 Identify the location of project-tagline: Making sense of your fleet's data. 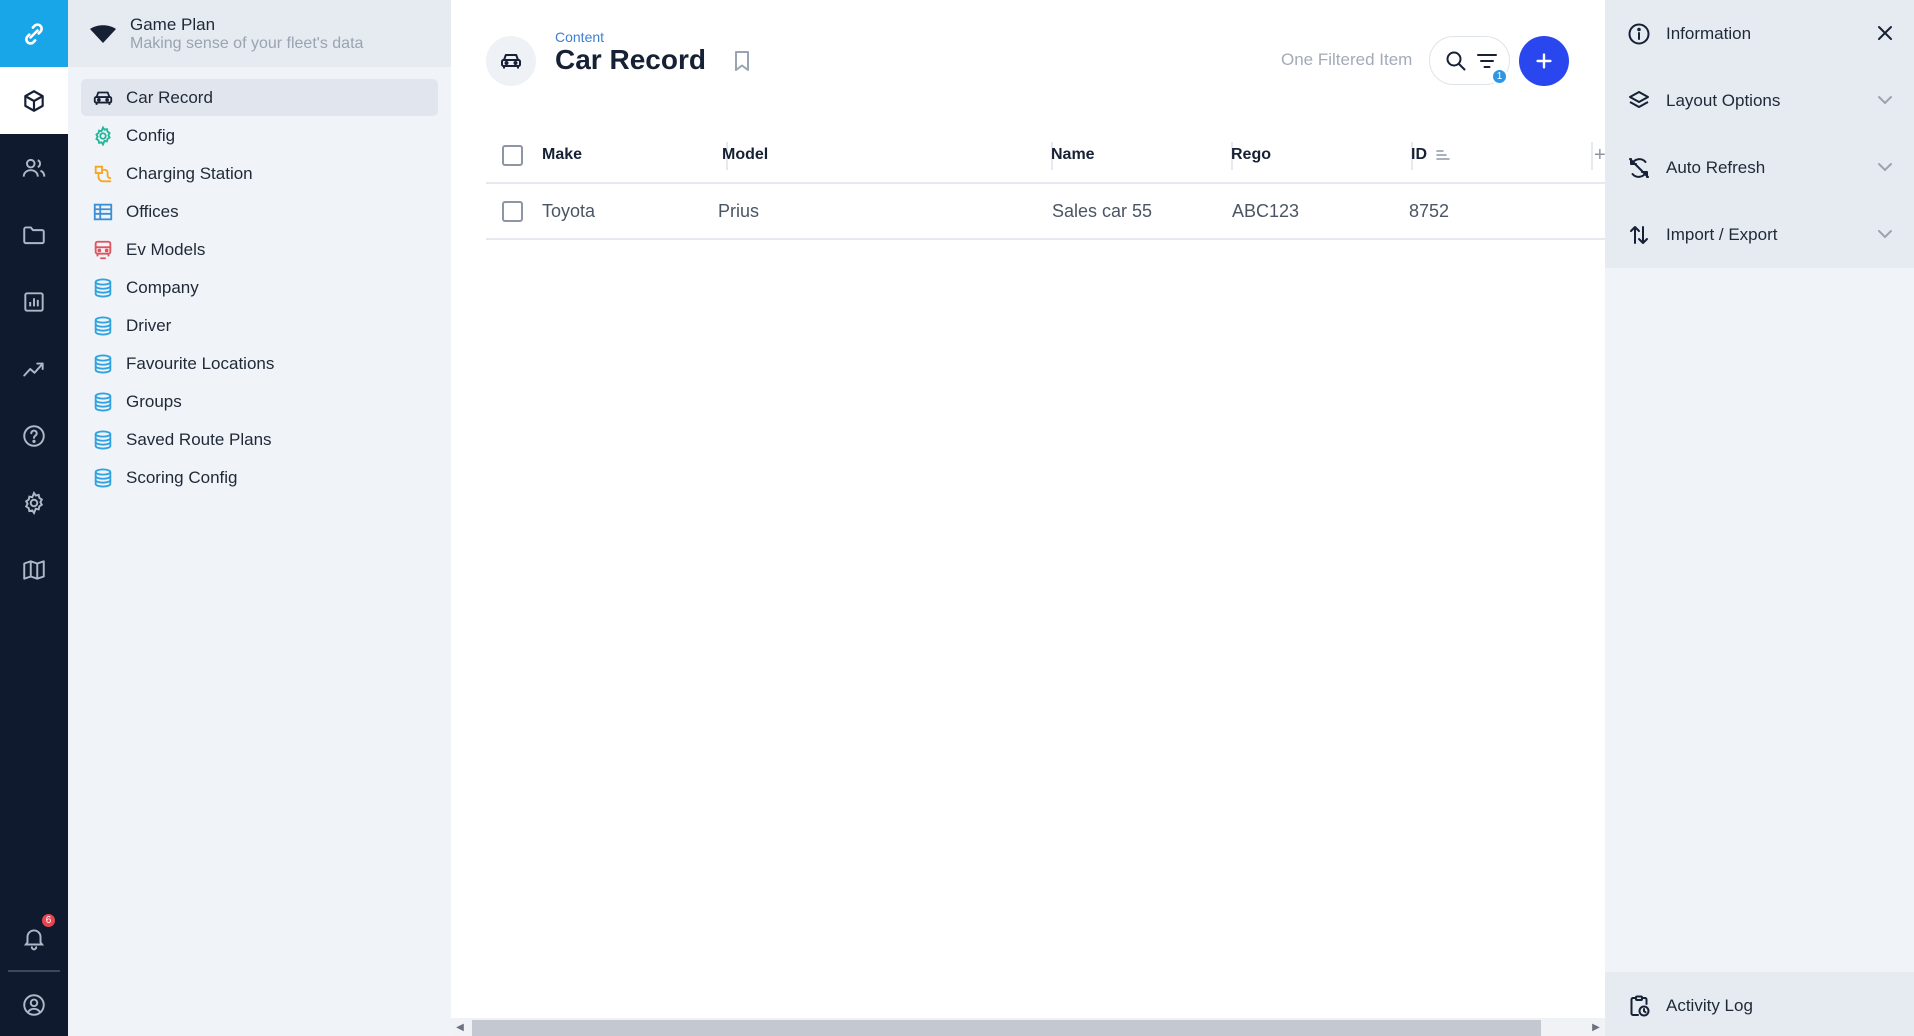
(247, 43).